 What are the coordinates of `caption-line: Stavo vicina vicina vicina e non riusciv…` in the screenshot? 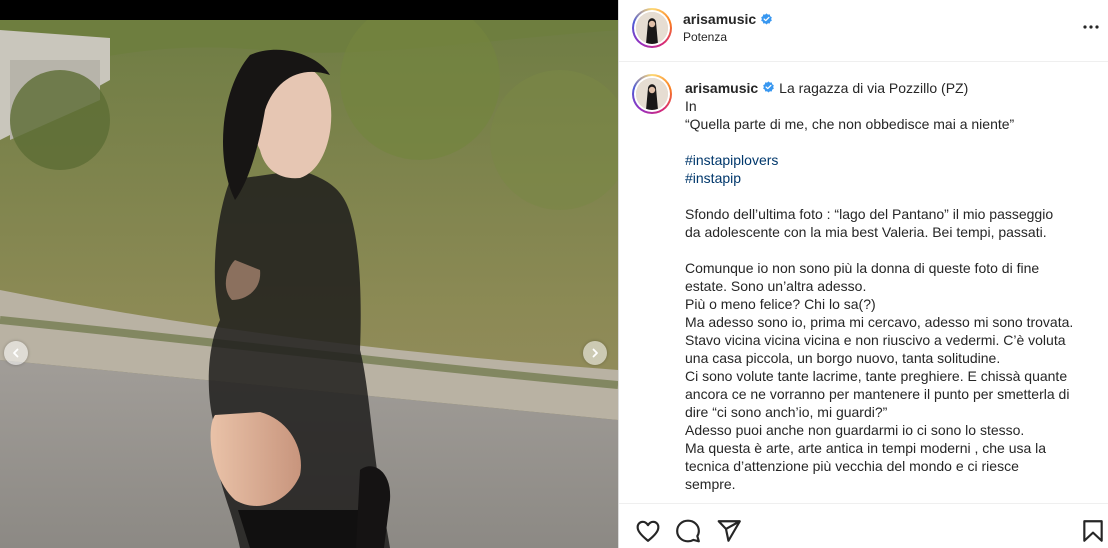 It's located at (875, 340).